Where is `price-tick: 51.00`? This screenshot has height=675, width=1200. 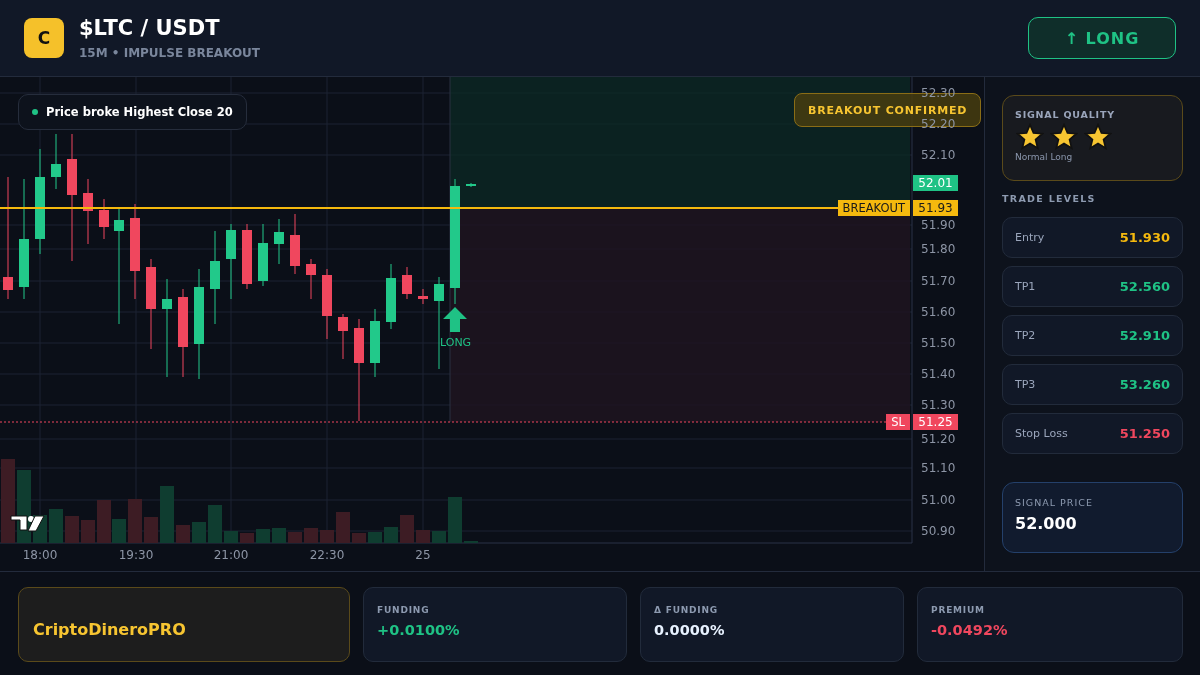 price-tick: 51.00 is located at coordinates (938, 500).